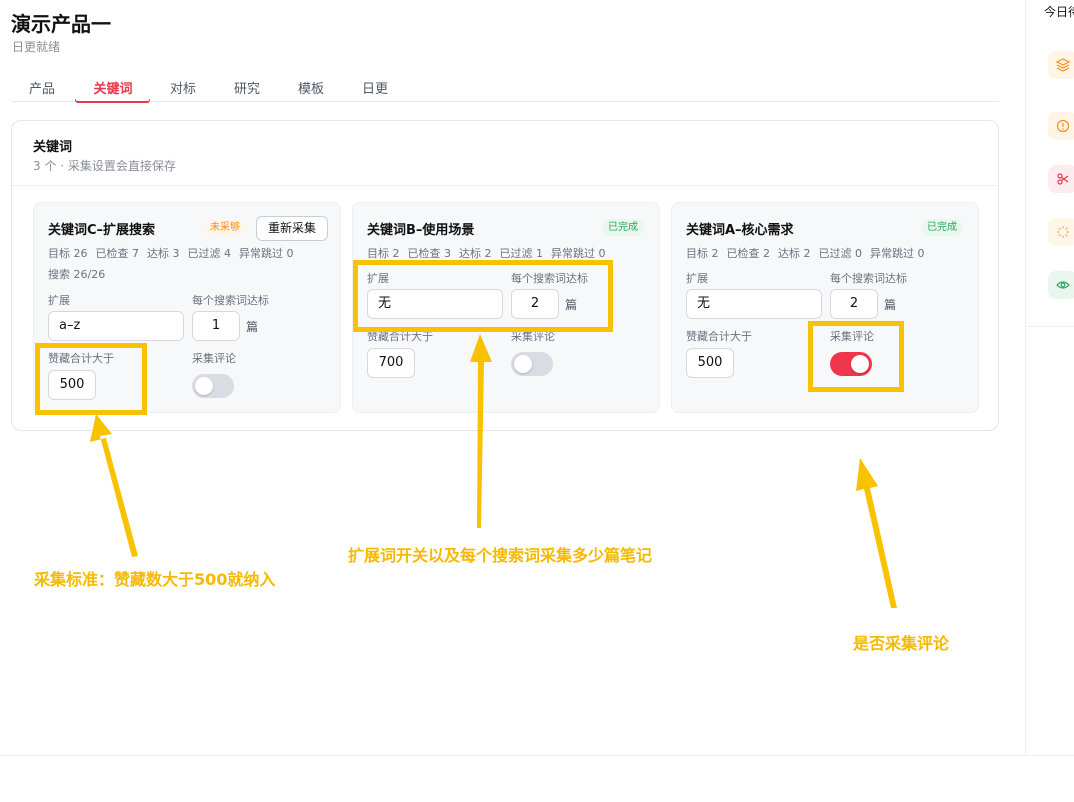  What do you see at coordinates (876, 533) in the screenshot?
I see `arrow-comments` at bounding box center [876, 533].